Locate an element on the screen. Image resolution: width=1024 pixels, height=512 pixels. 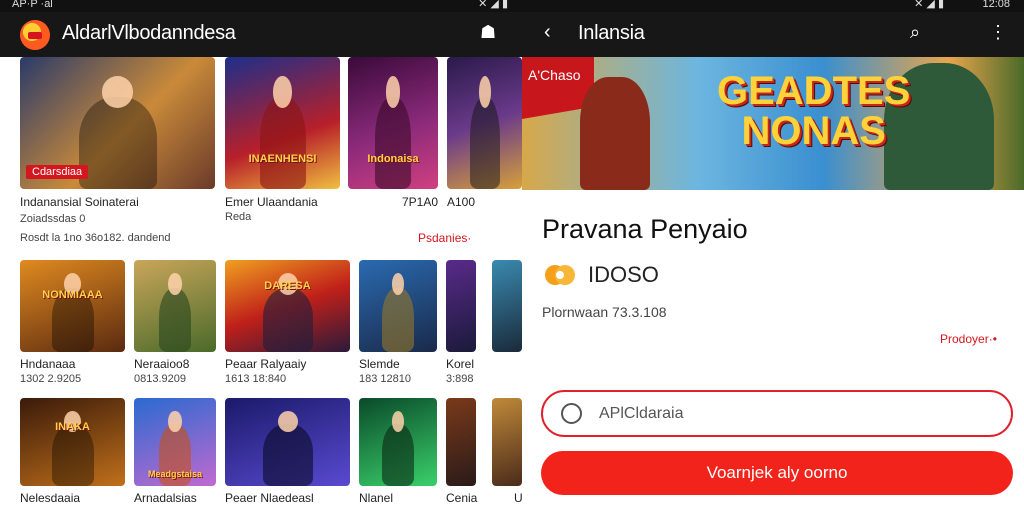
tile-title: Peaer Nlaedeasl is located at coordinates (269, 498).